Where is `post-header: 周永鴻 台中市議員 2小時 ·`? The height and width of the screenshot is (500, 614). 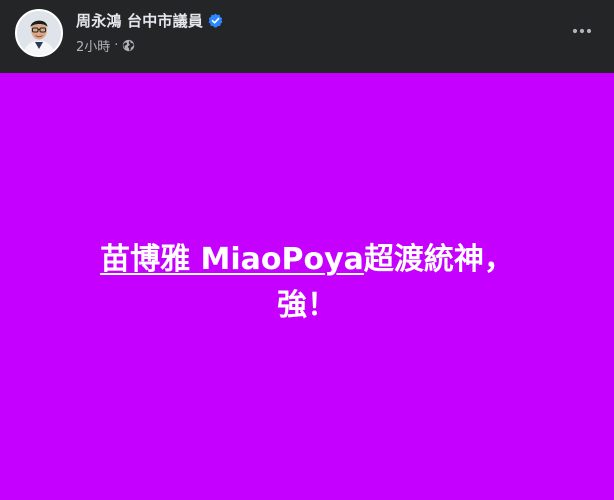
post-header: 周永鴻 台中市議員 2小時 · is located at coordinates (307, 36).